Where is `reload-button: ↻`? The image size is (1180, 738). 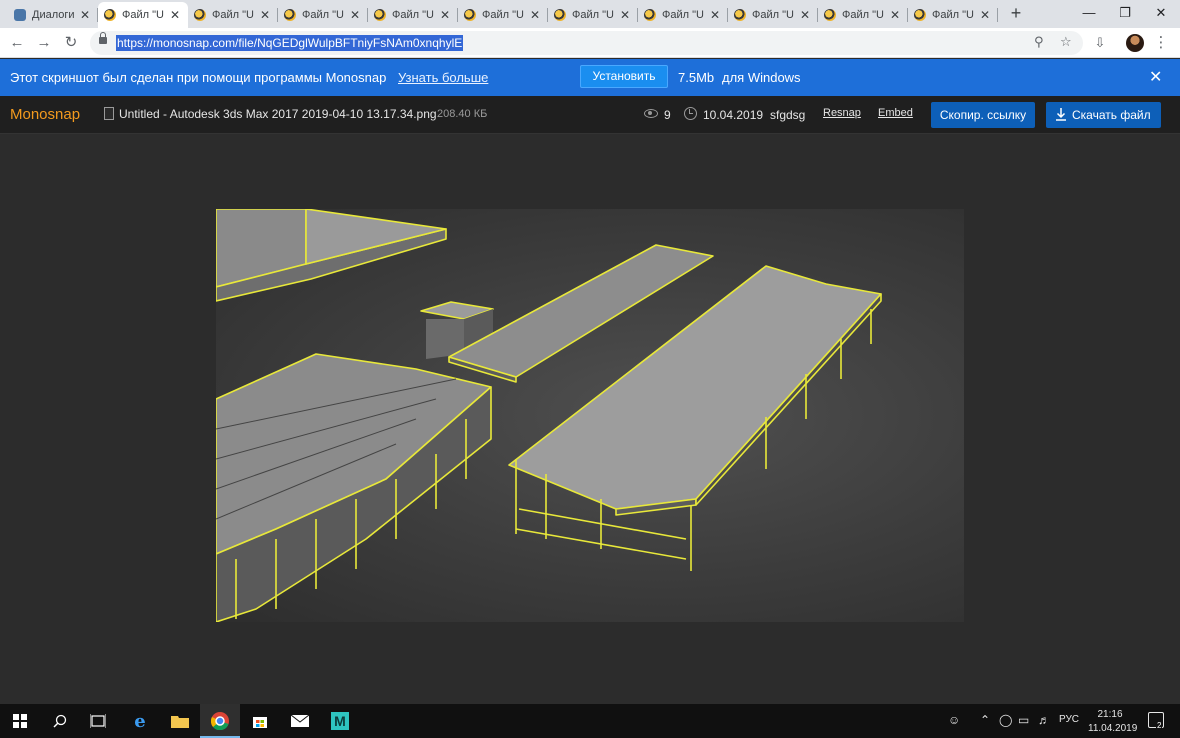
reload-button: ↻ is located at coordinates (71, 43).